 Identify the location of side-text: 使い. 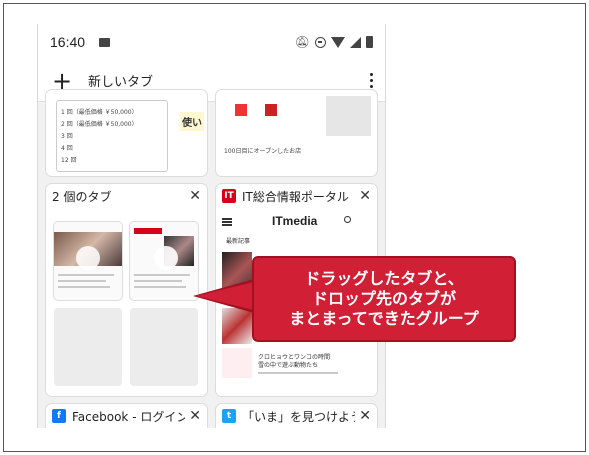
(192, 121).